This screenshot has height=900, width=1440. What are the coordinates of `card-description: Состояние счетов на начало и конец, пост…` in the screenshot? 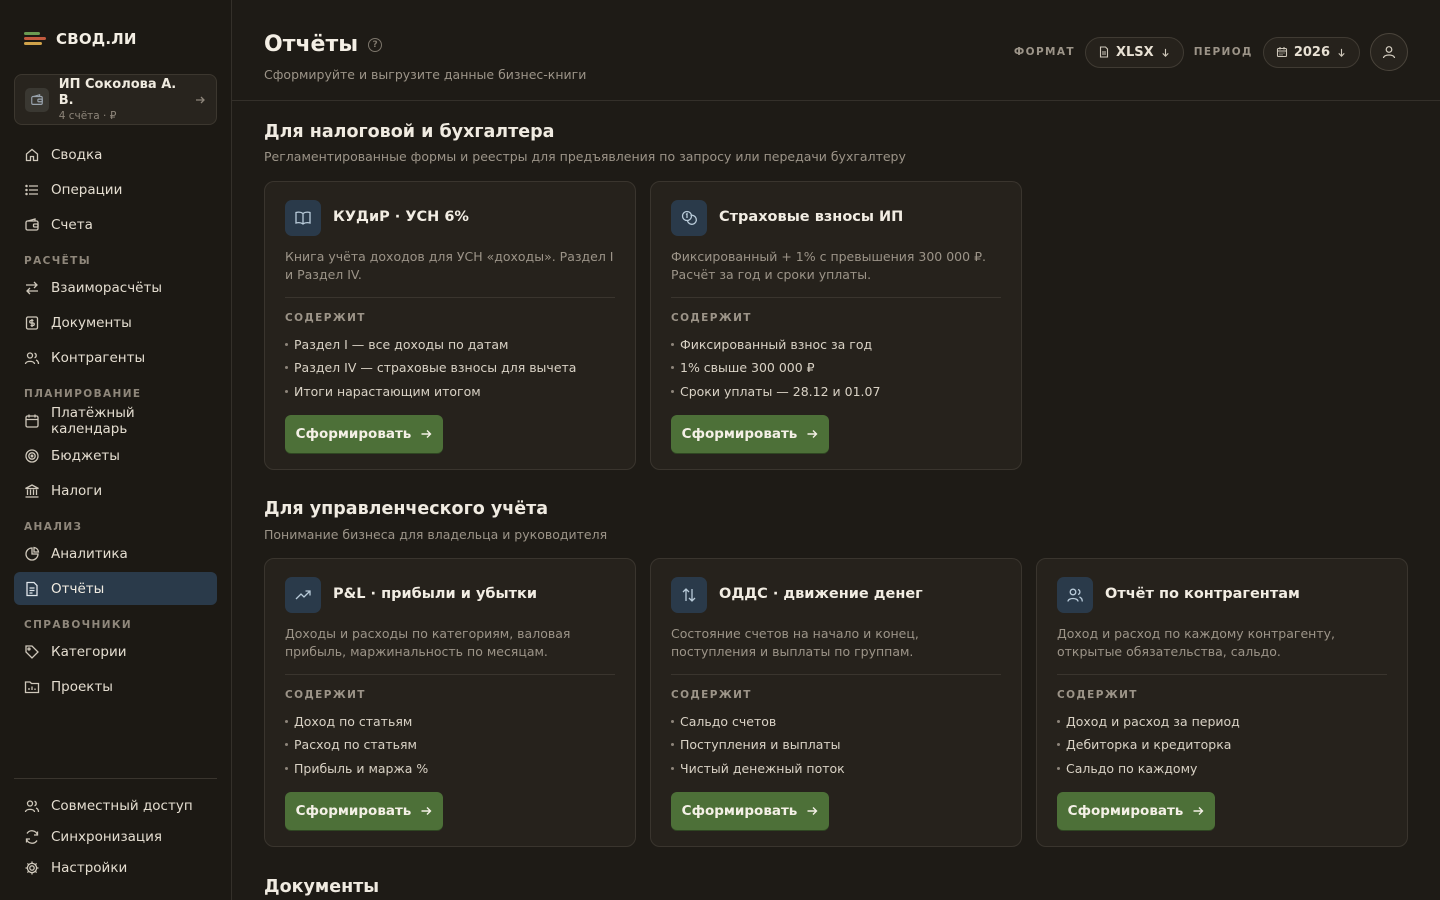 It's located at (795, 642).